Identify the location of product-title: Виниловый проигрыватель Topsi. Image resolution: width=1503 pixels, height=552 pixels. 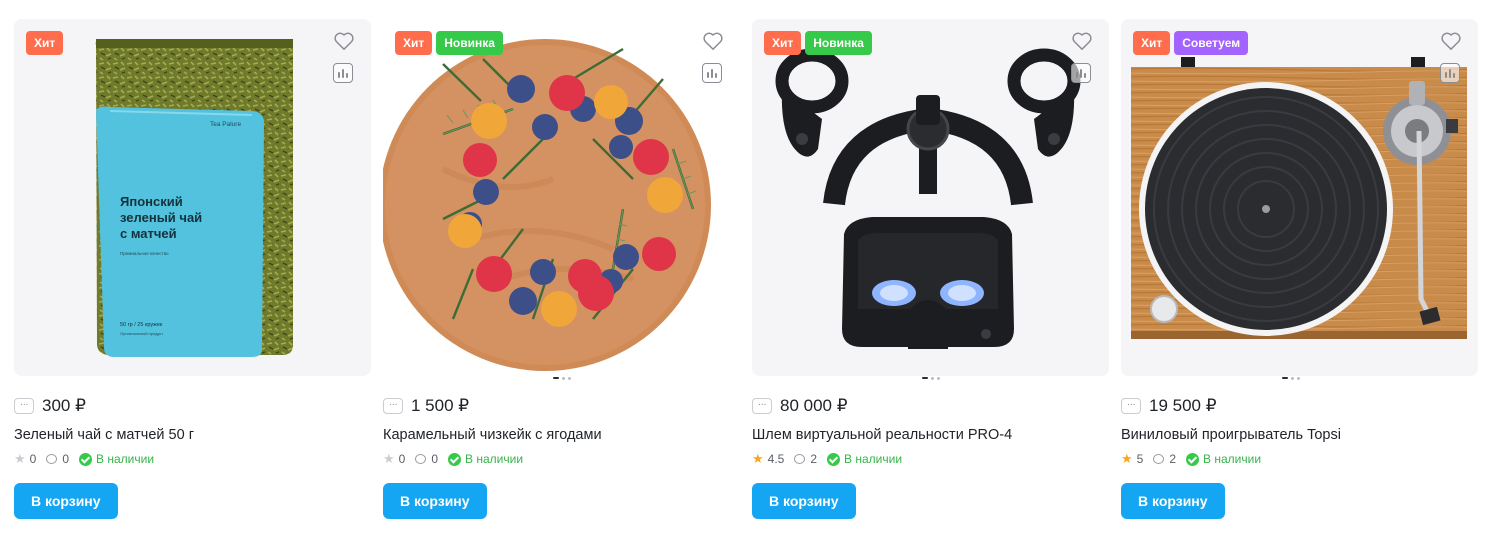
(1231, 435).